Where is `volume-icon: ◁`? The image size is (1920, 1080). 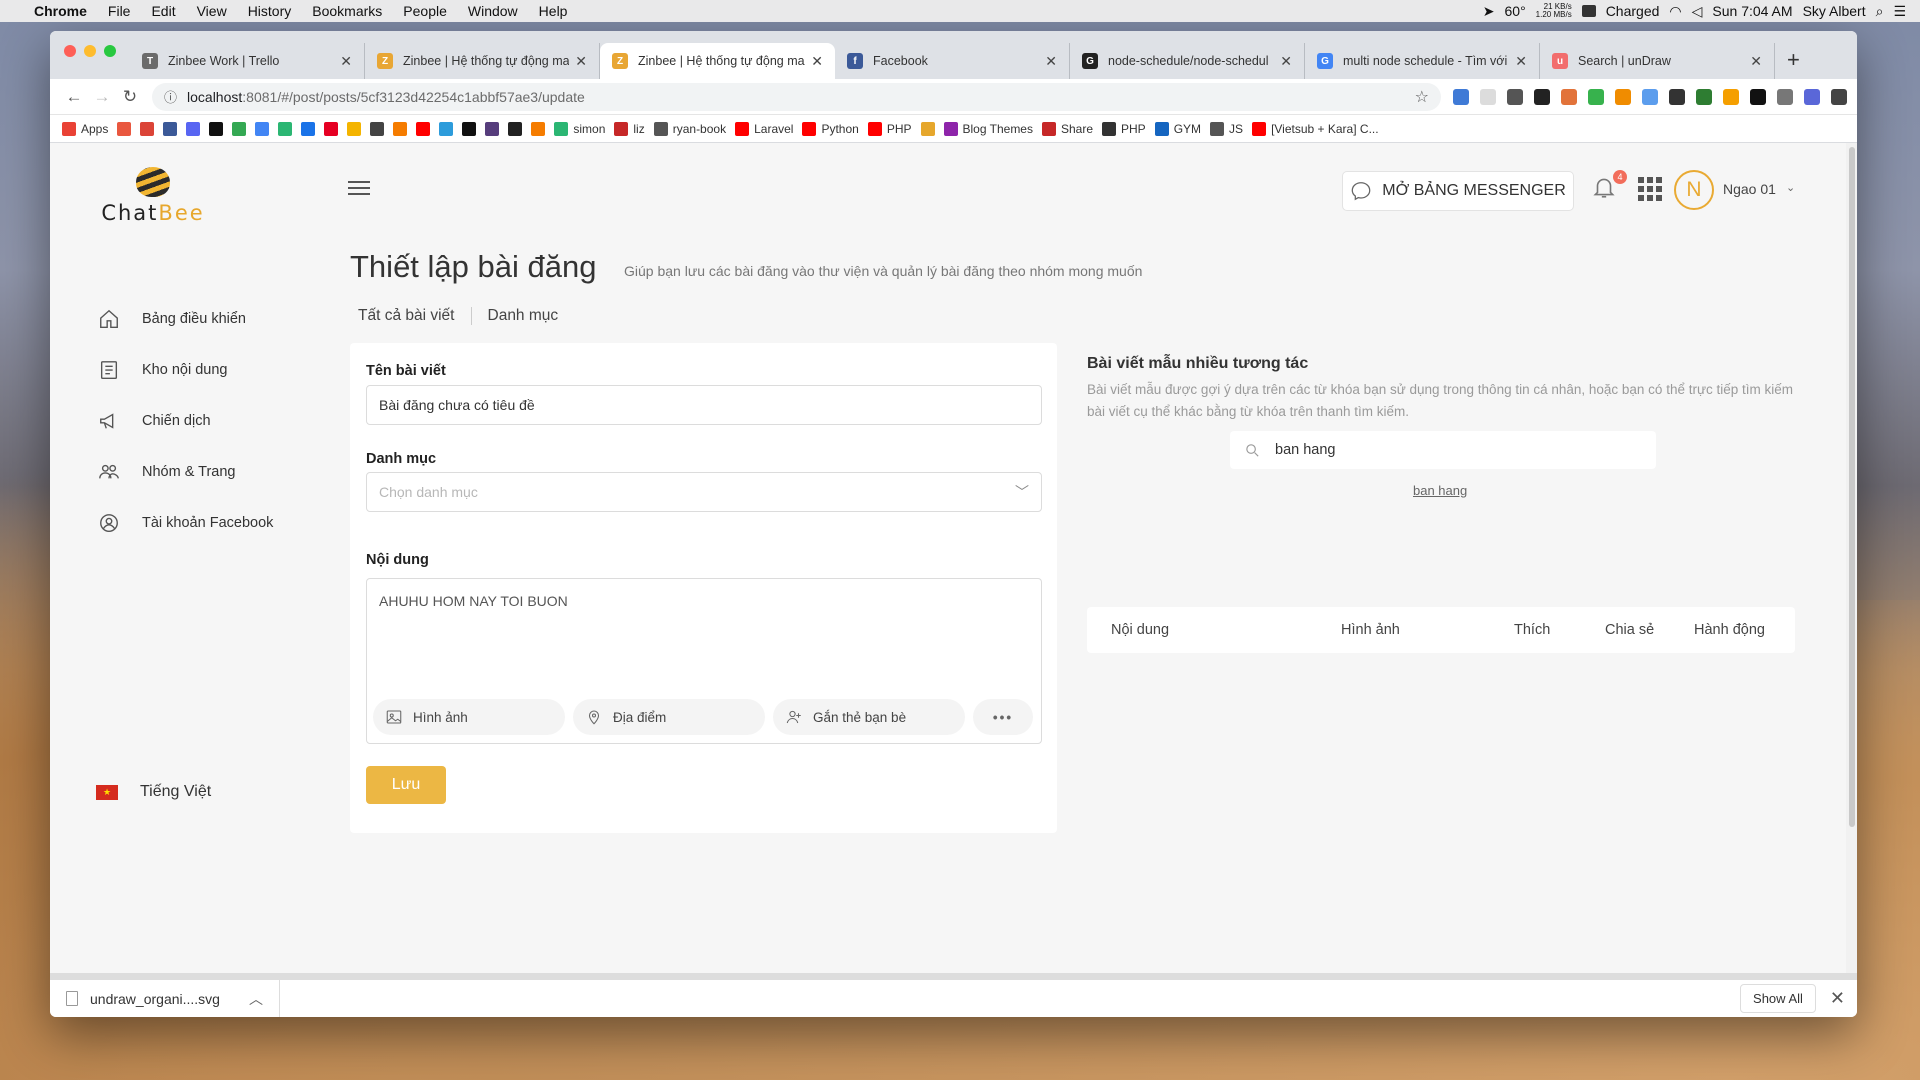 volume-icon: ◁ is located at coordinates (1697, 11).